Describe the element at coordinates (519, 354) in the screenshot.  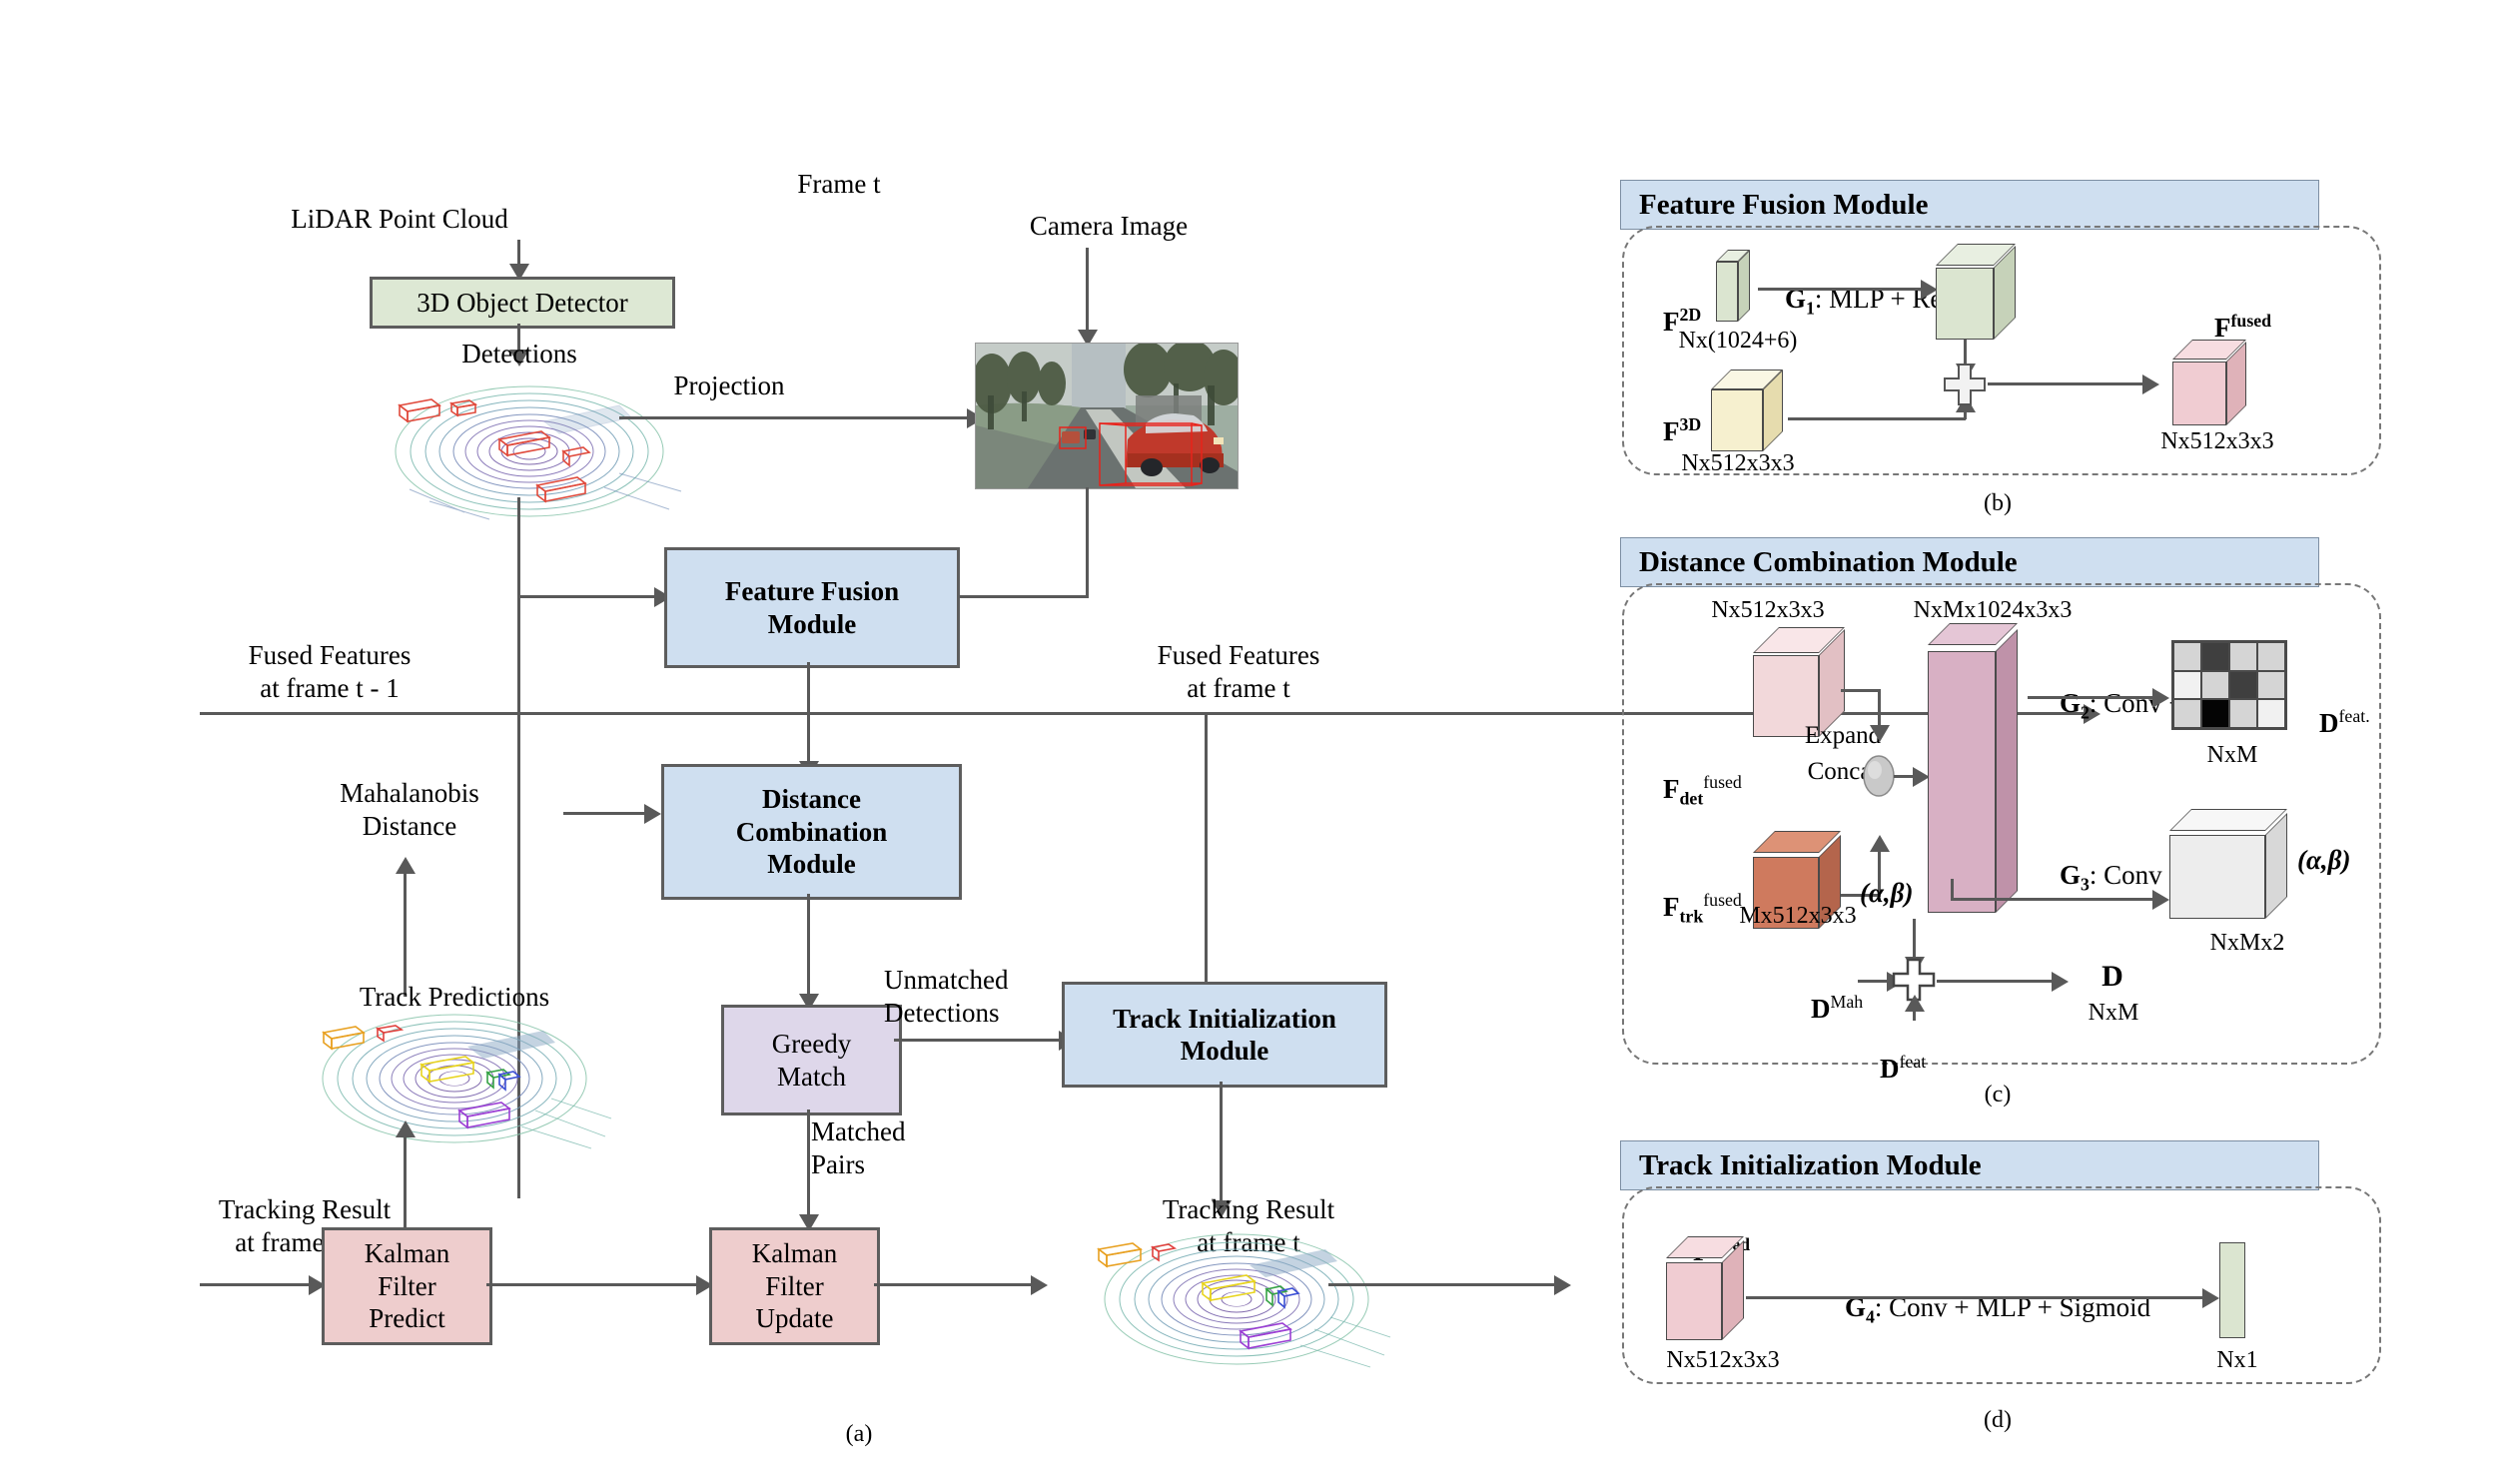
I see `detections-label: Detections` at that location.